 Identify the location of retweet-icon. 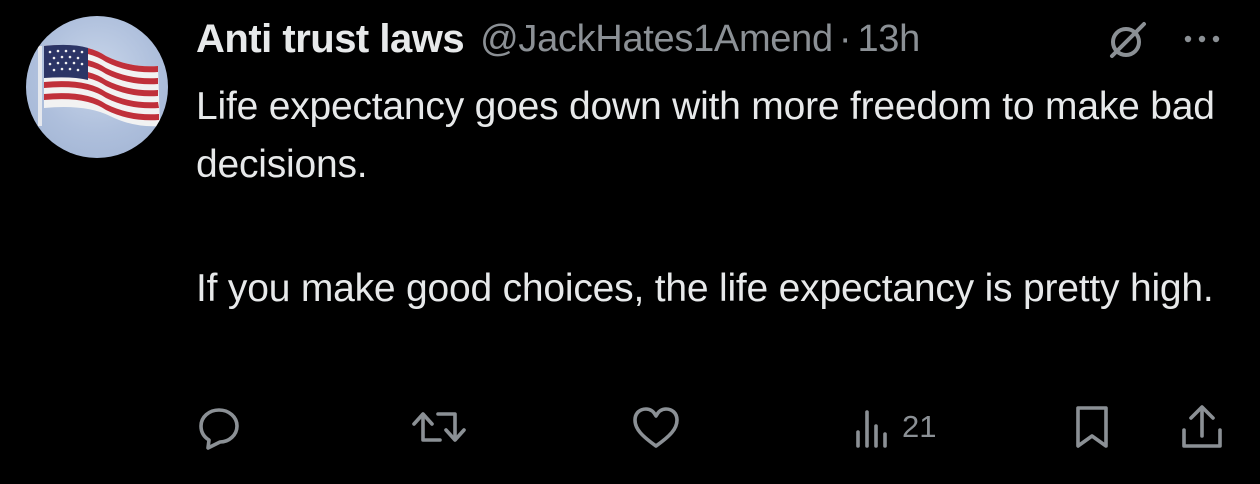
(439, 427).